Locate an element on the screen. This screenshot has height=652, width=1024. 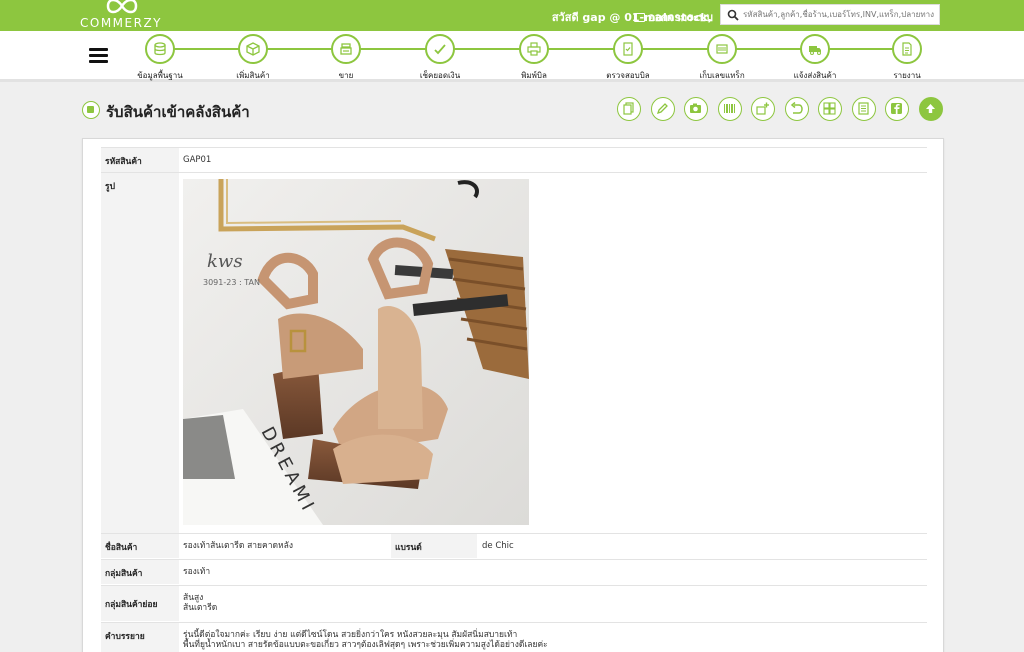
logo: COMMERZY is located at coordinates (122, 15).